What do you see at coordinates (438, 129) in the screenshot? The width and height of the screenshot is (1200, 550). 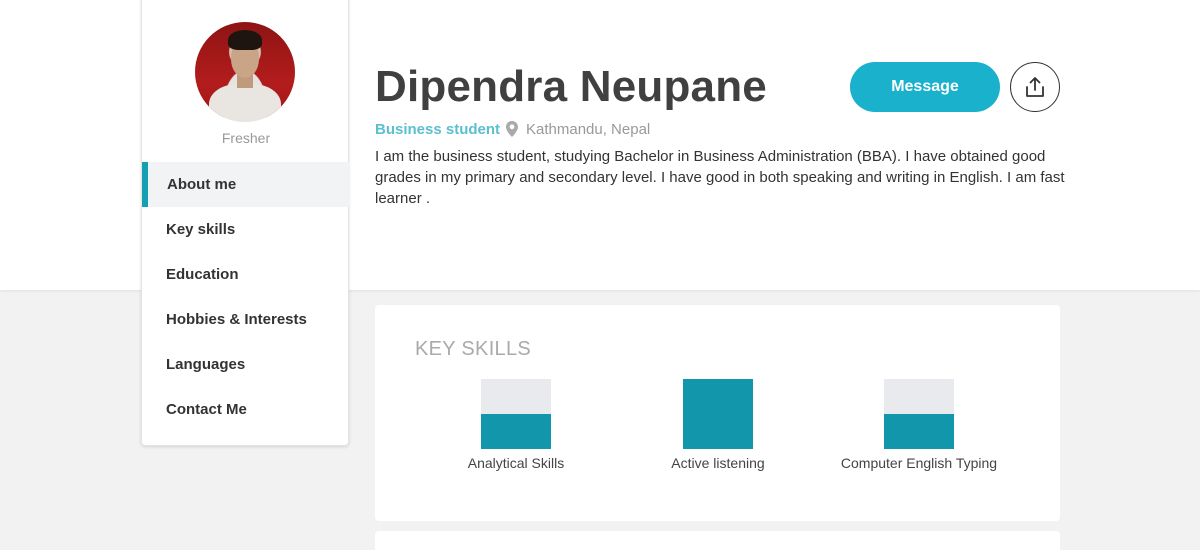 I see `profile-role: Business student` at bounding box center [438, 129].